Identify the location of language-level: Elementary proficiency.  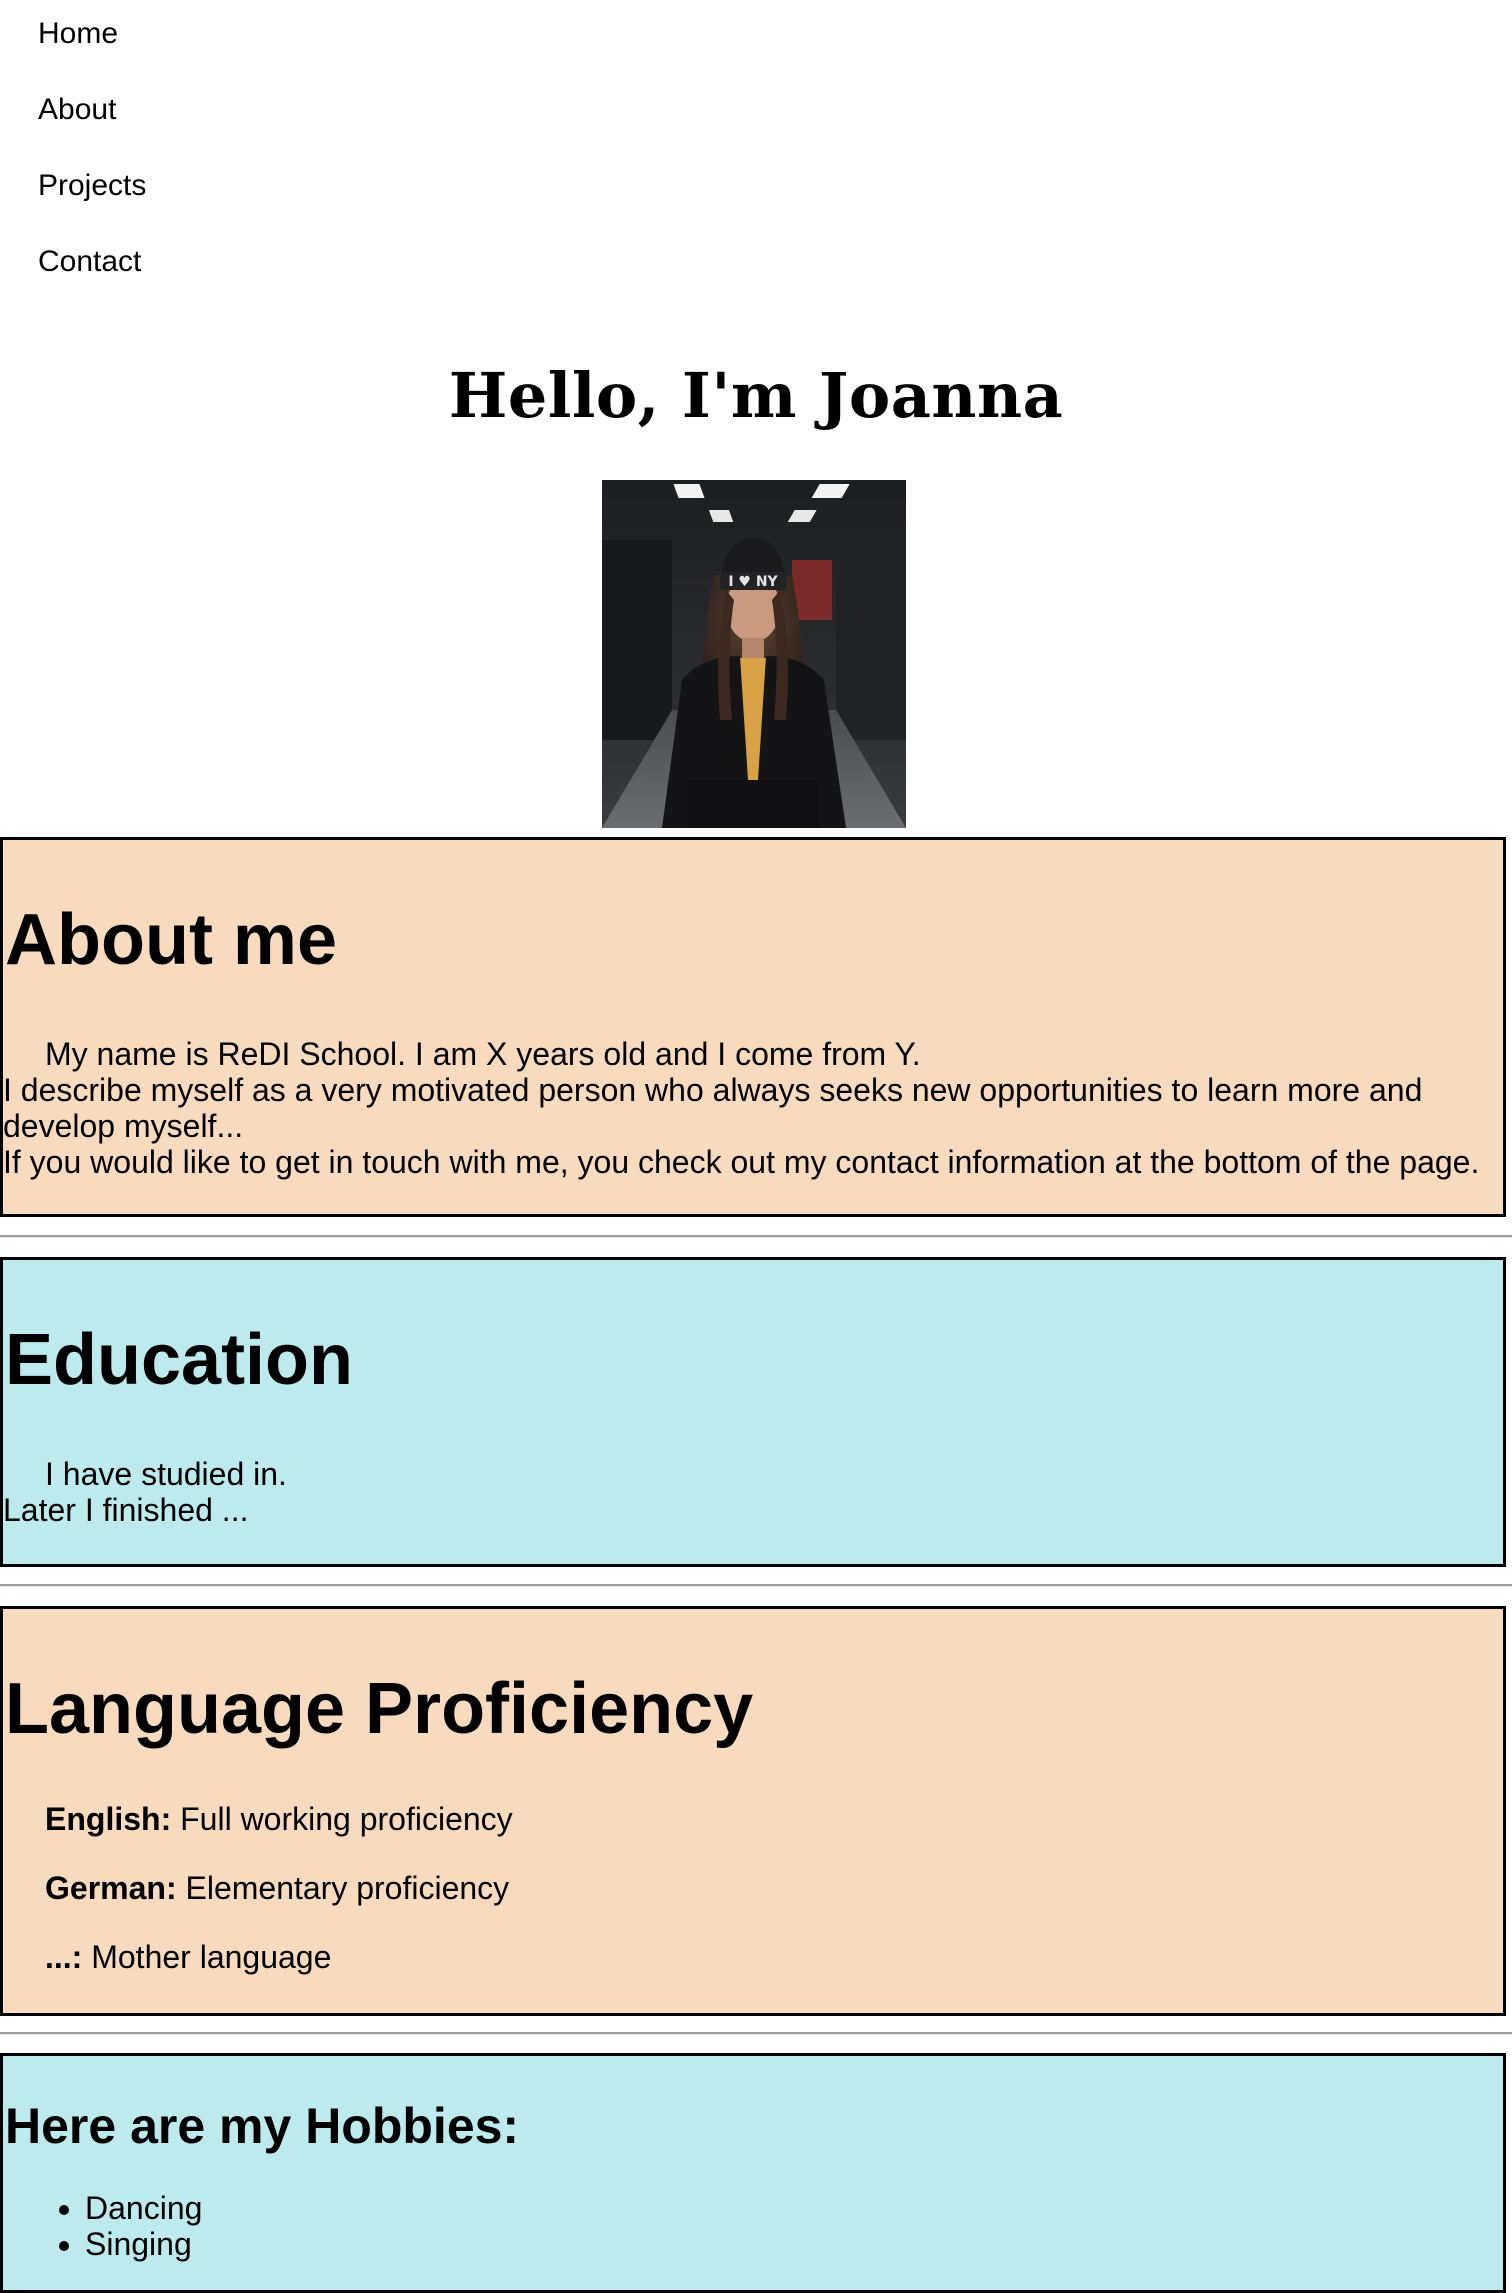
(343, 1888).